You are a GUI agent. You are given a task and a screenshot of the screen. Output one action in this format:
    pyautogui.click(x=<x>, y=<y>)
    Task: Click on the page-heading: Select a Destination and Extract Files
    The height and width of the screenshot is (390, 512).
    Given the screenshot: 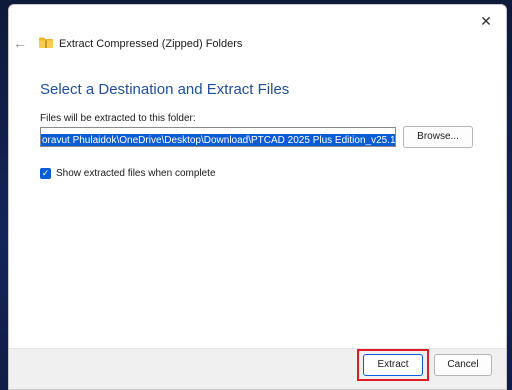 What is the action you would take?
    pyautogui.click(x=165, y=89)
    